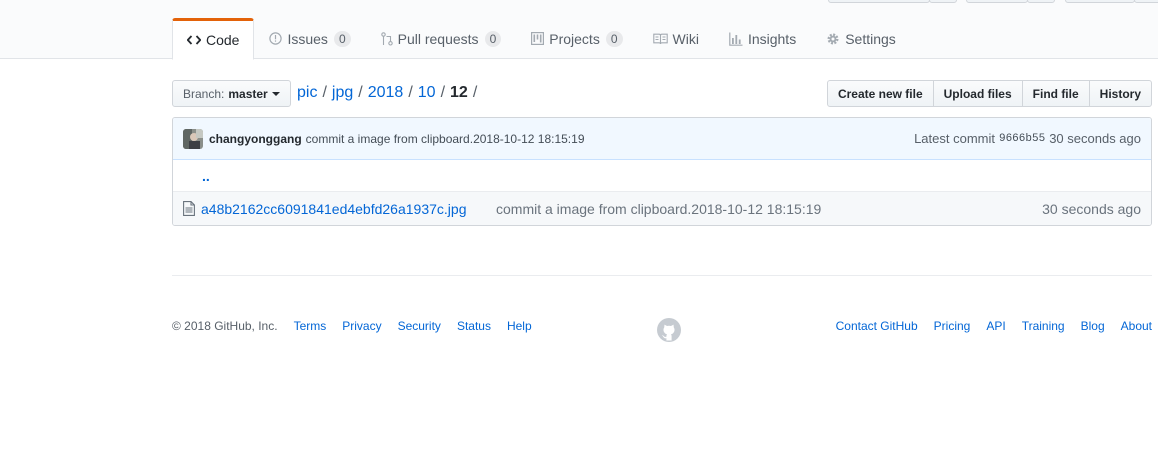  What do you see at coordinates (538, 38) in the screenshot?
I see `project-icon` at bounding box center [538, 38].